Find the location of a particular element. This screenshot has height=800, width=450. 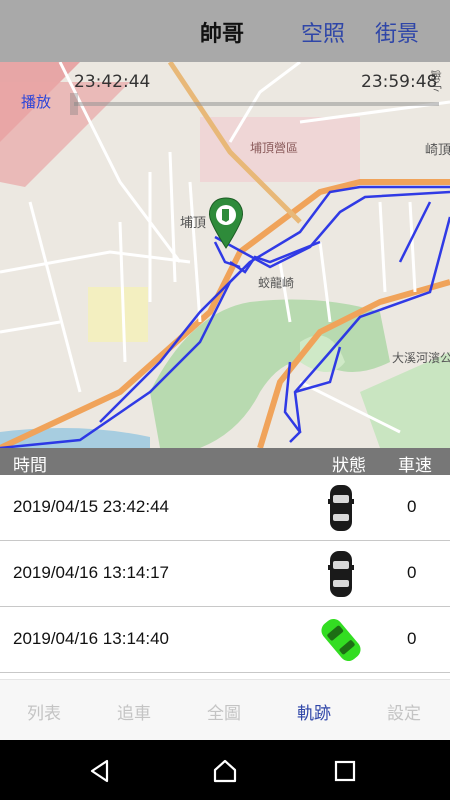

tab-trajectory: 軌跡 is located at coordinates (314, 711).